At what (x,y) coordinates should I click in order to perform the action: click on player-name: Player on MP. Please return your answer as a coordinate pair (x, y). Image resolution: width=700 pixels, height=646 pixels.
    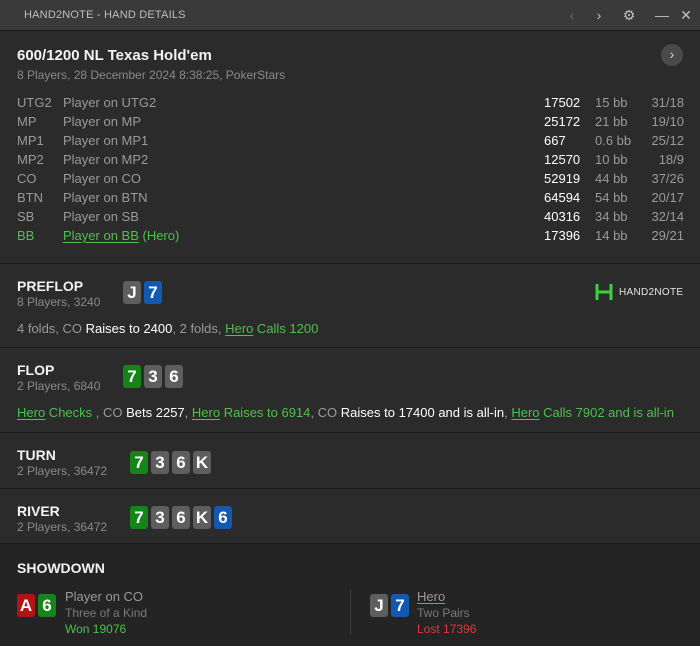
    Looking at the image, I should click on (102, 121).